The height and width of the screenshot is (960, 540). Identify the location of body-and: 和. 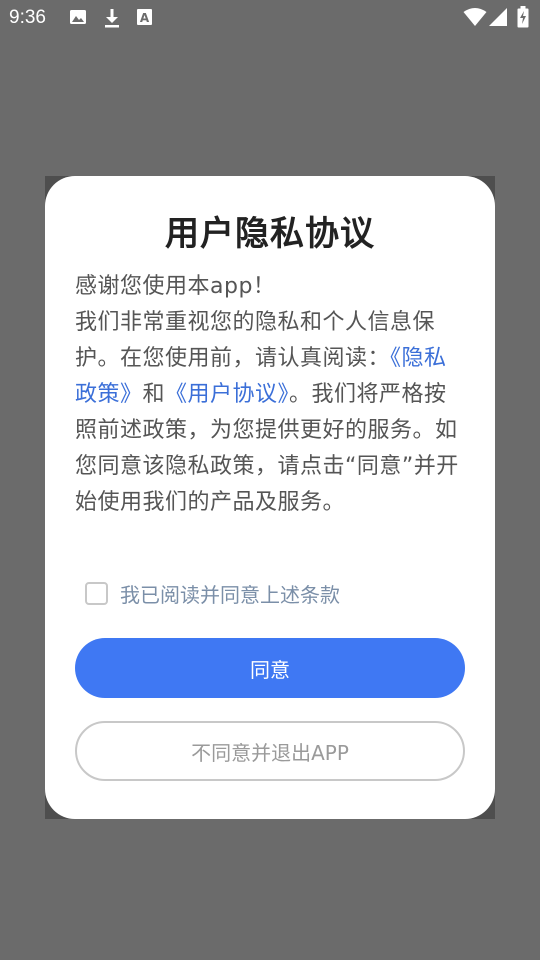
(154, 394).